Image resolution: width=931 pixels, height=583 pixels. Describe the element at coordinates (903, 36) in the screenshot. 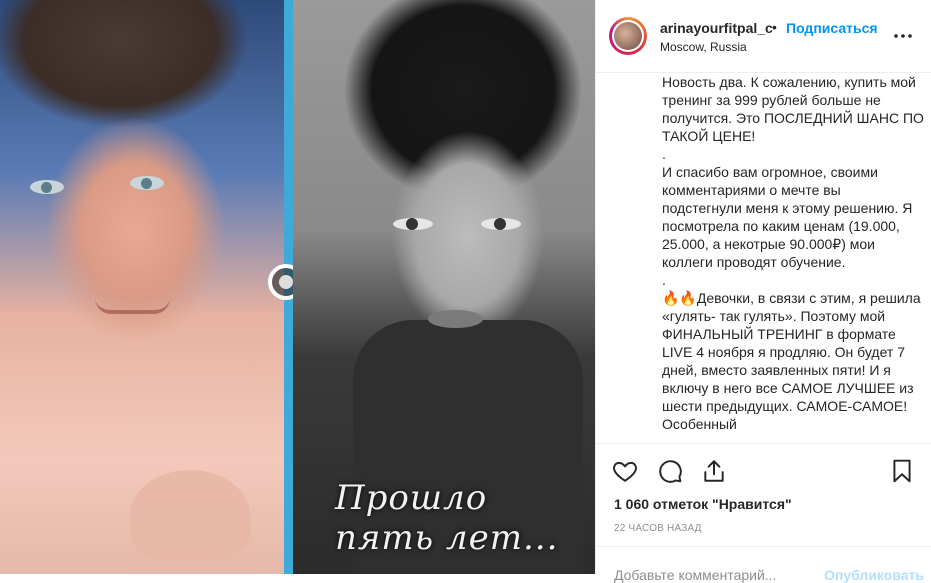

I see `more-options-icon` at that location.